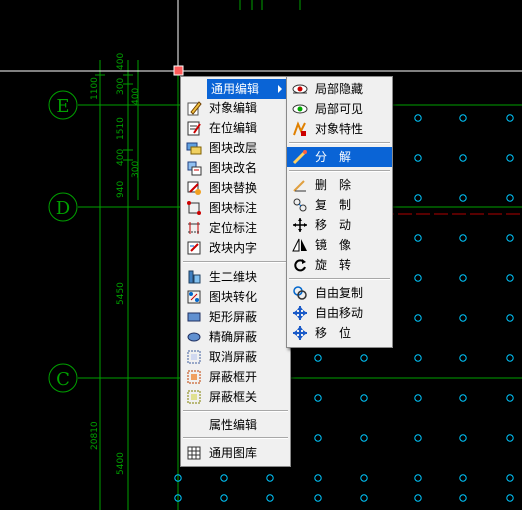 This screenshot has height=510, width=522. What do you see at coordinates (62, 106) in the screenshot?
I see `axis-label-e: E` at bounding box center [62, 106].